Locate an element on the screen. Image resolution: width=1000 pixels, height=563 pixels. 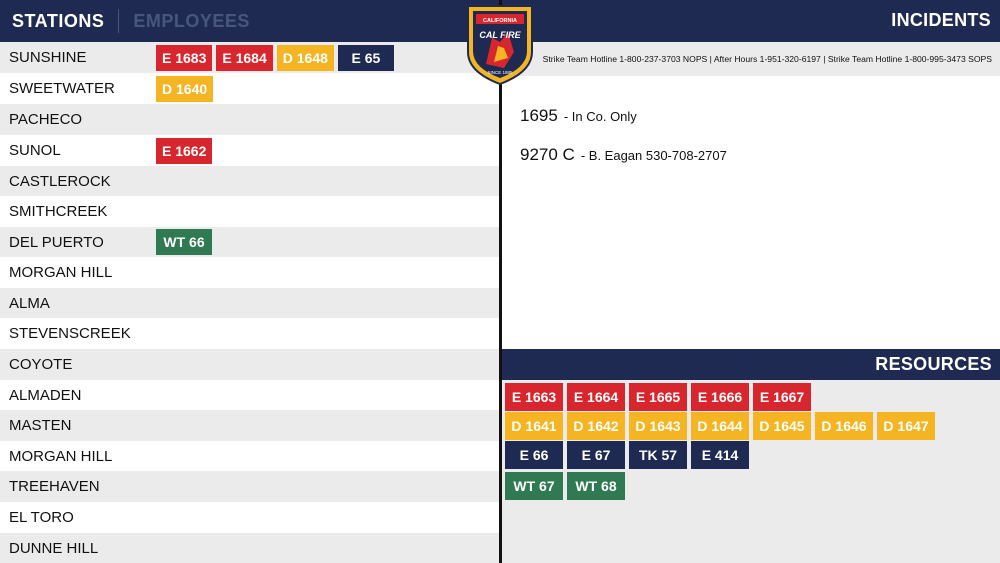
station-row: EL TORO is located at coordinates (249, 517).